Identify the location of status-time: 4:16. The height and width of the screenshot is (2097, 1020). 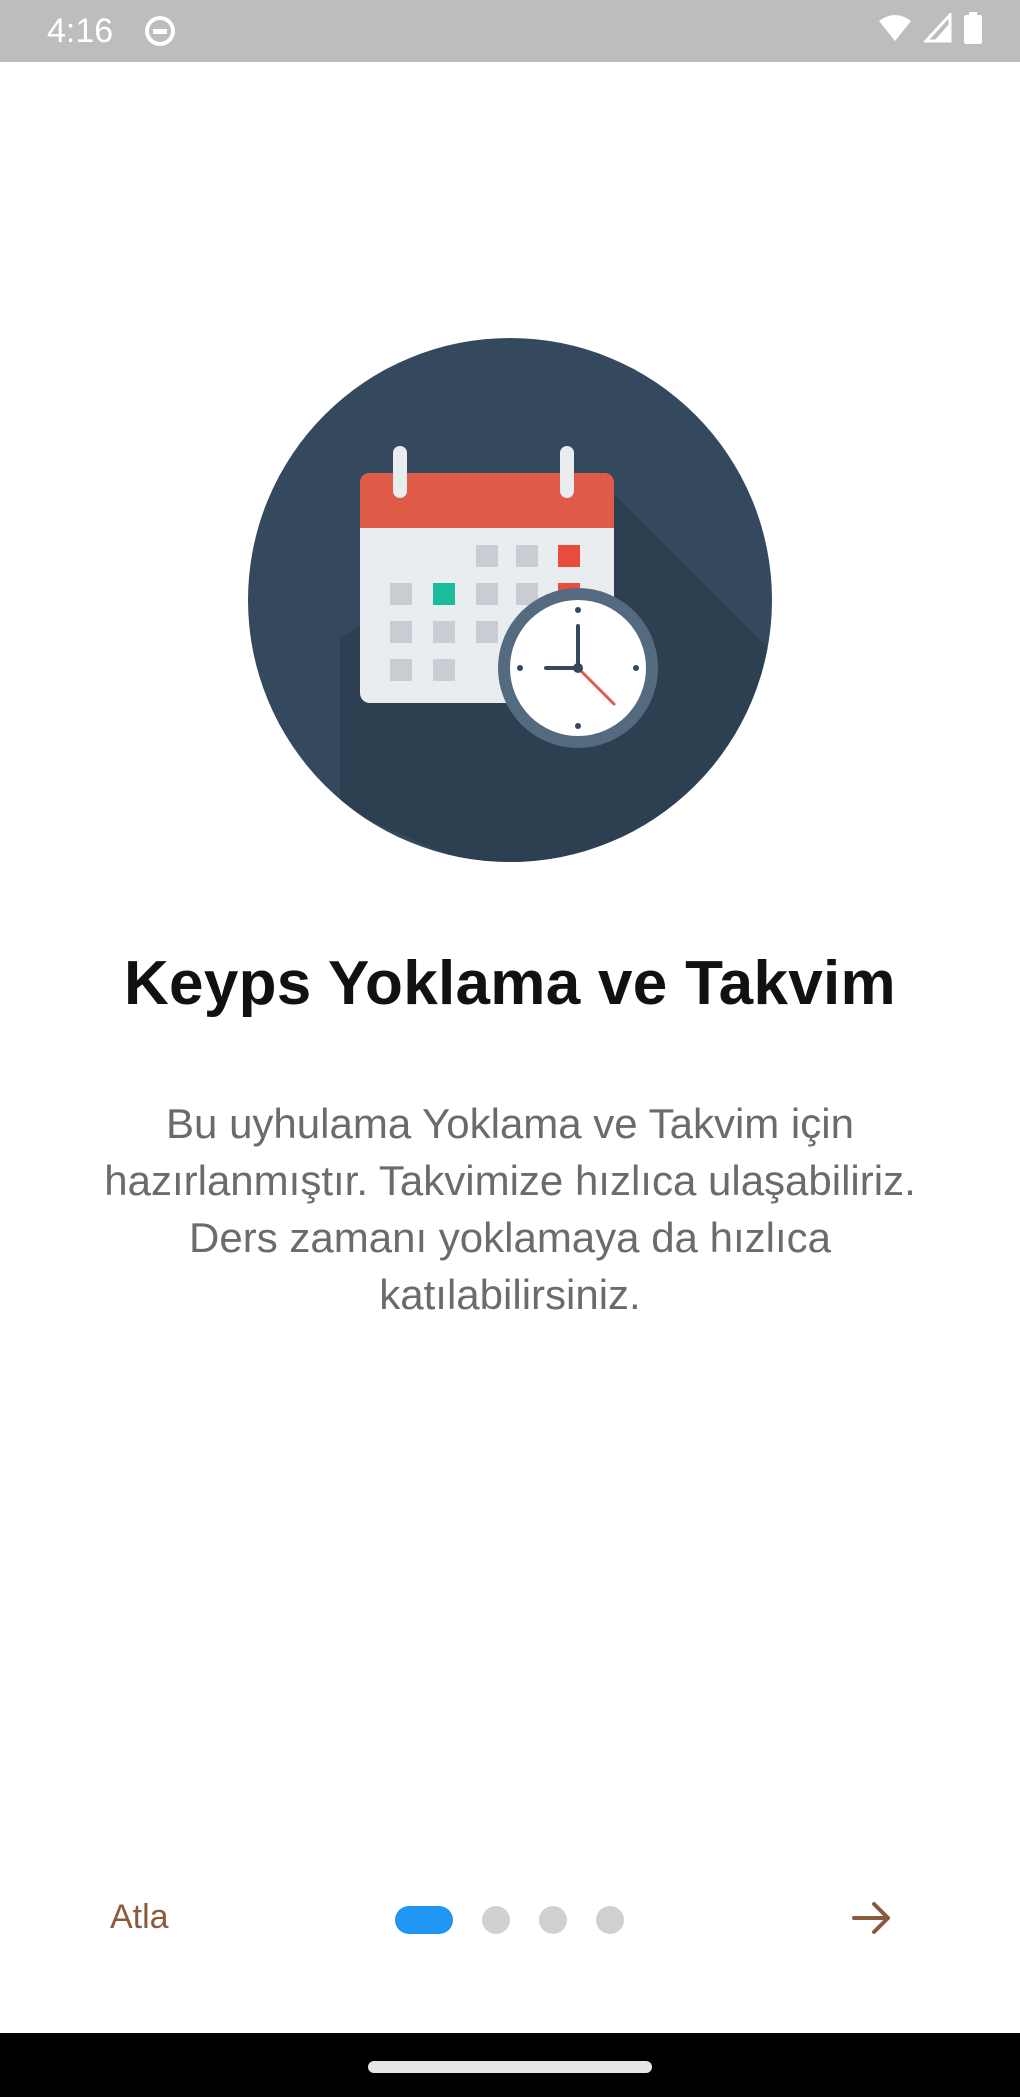
(80, 31).